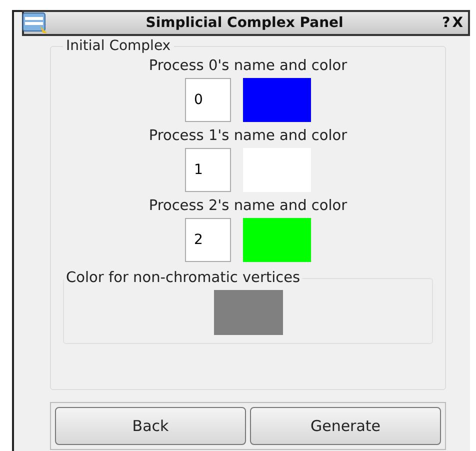 This screenshot has height=451, width=476. I want to click on name-field: 2, so click(208, 240).